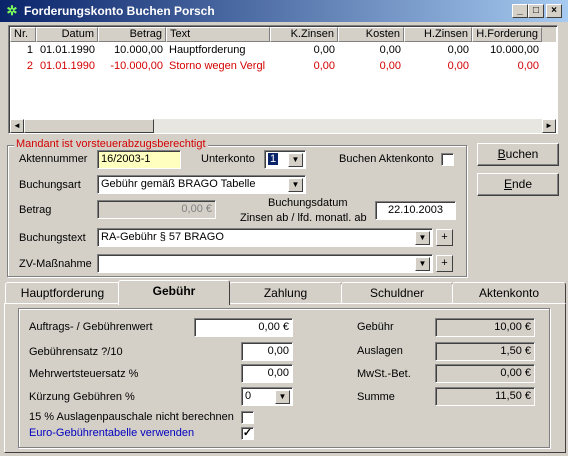  What do you see at coordinates (303, 218) in the screenshot?
I see `zinsen-ab-label: Zinsen ab / lfd. monatl. ab` at bounding box center [303, 218].